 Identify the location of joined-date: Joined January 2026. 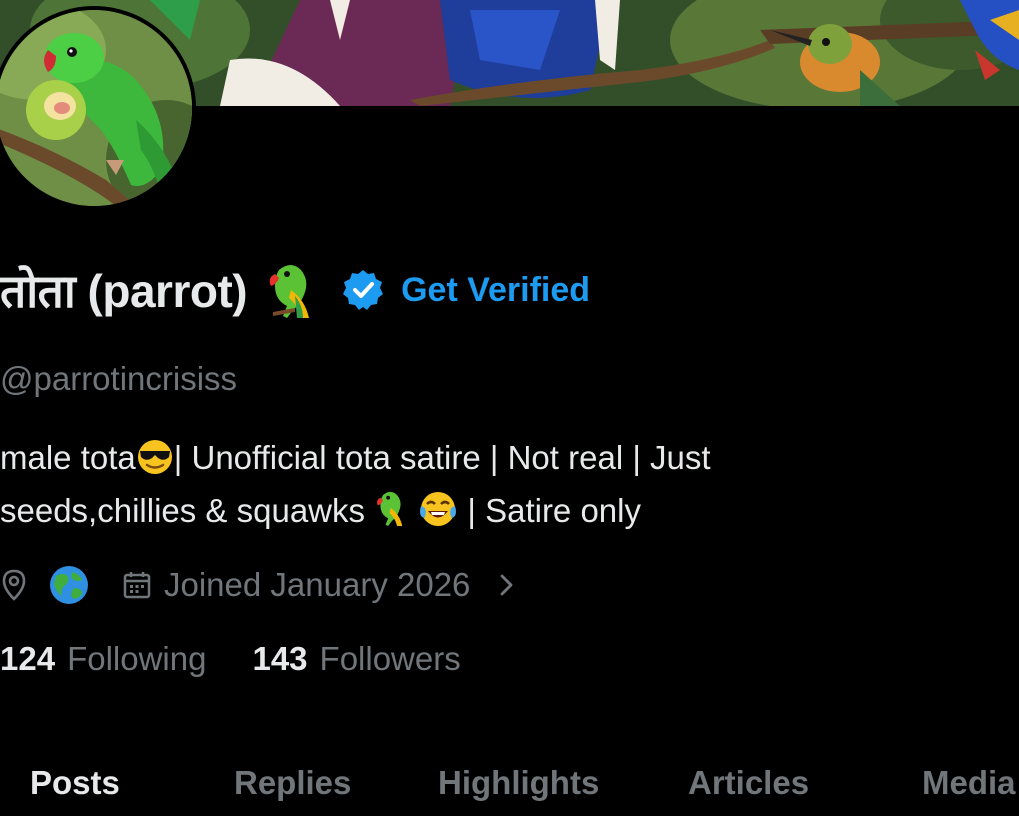
(317, 584).